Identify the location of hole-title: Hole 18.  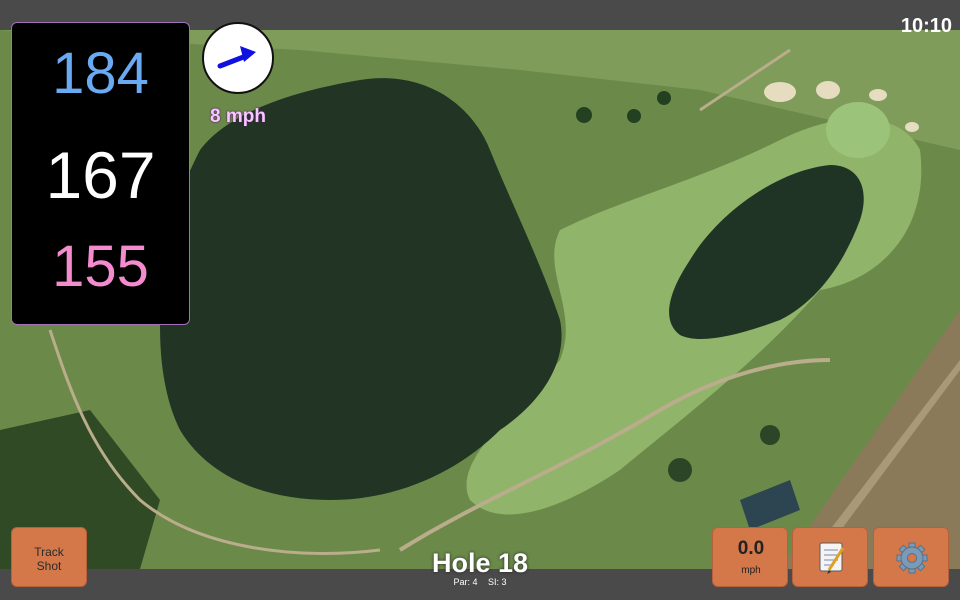
(480, 563).